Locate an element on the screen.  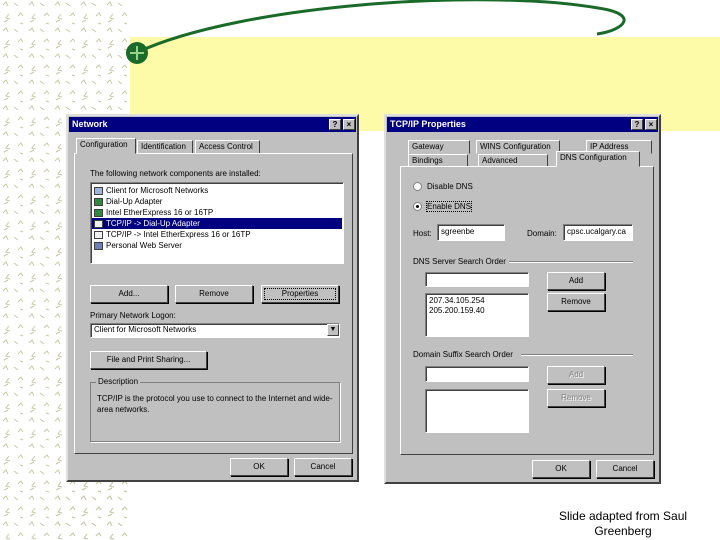
tab-dns-configuration: DNS Configuration is located at coordinates (598, 159).